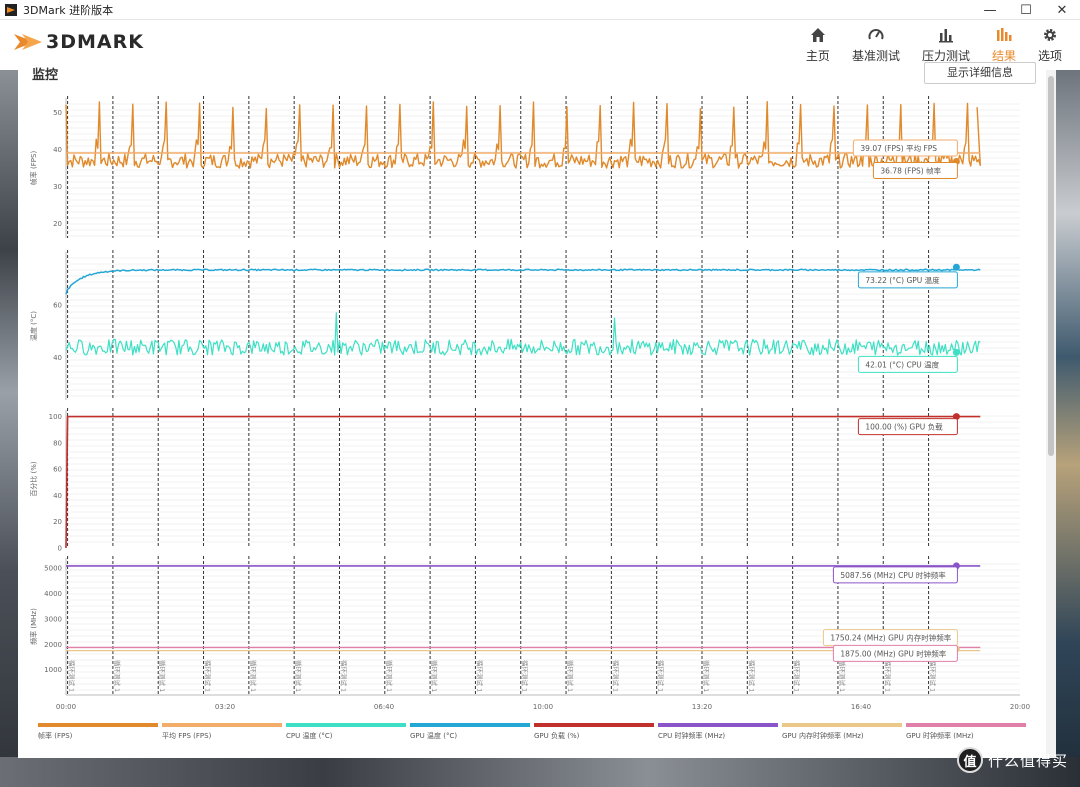 Image resolution: width=1080 pixels, height=787 pixels. What do you see at coordinates (346, 732) in the screenshot?
I see `legend-item-cpu-temp: CPU 温度 (°C)` at bounding box center [346, 732].